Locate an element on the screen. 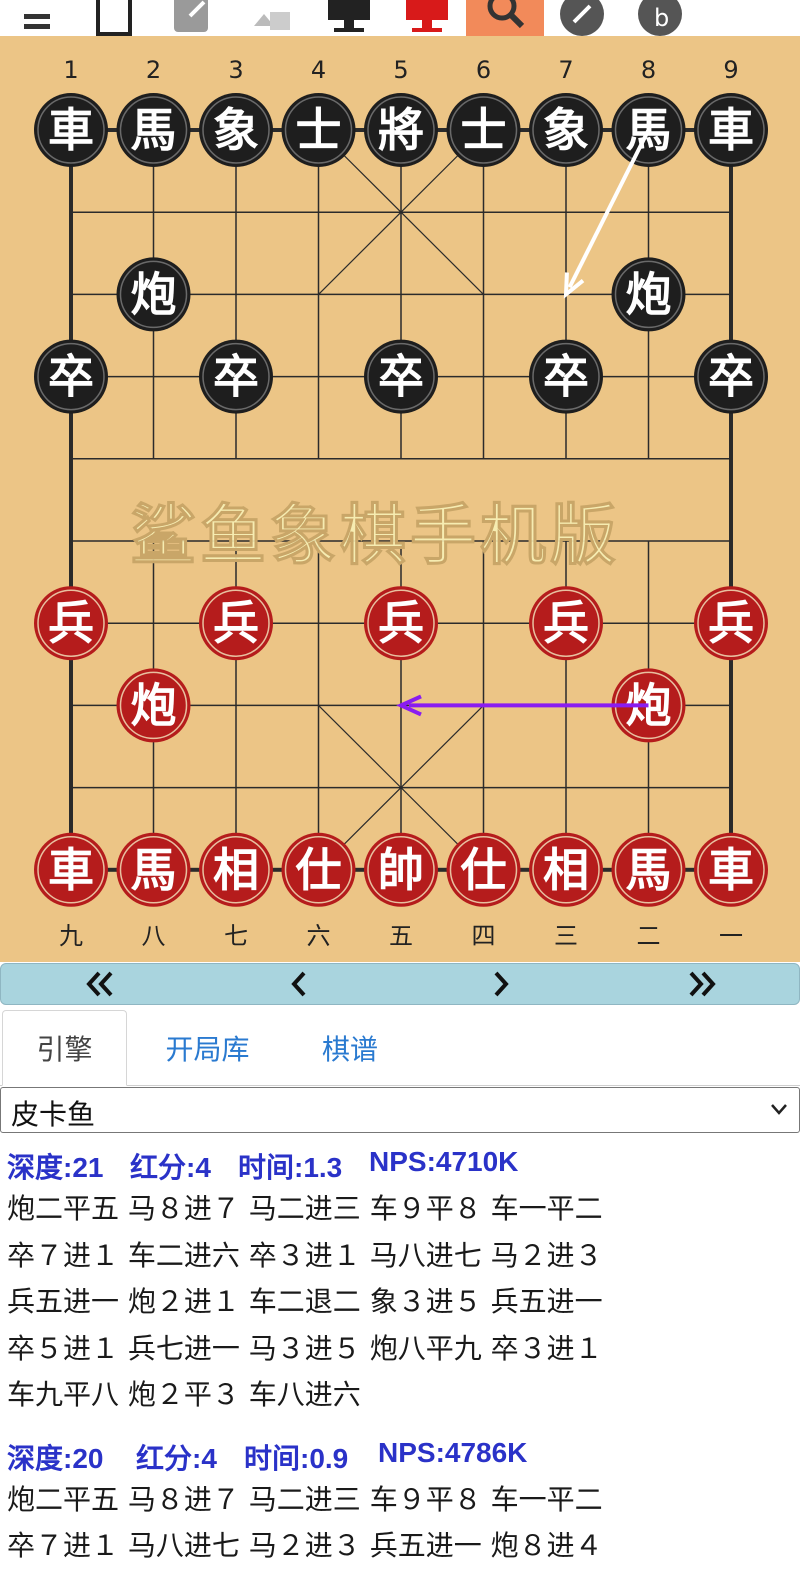 The image size is (800, 1582). column-label-top: 1 is located at coordinates (70, 70).